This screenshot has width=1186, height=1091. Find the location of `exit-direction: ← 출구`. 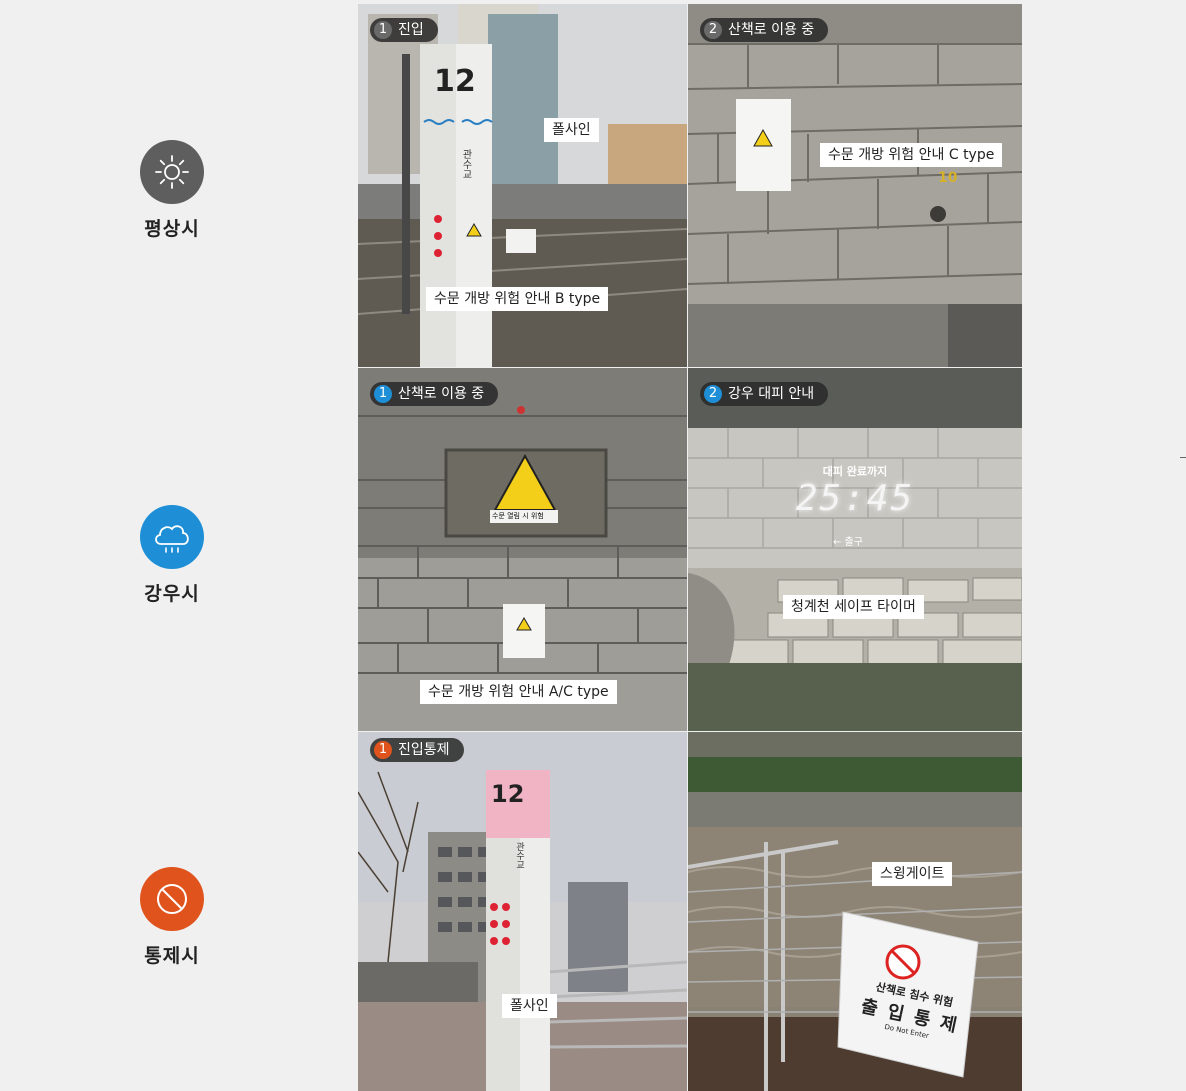

exit-direction: ← 출구 is located at coordinates (848, 542).